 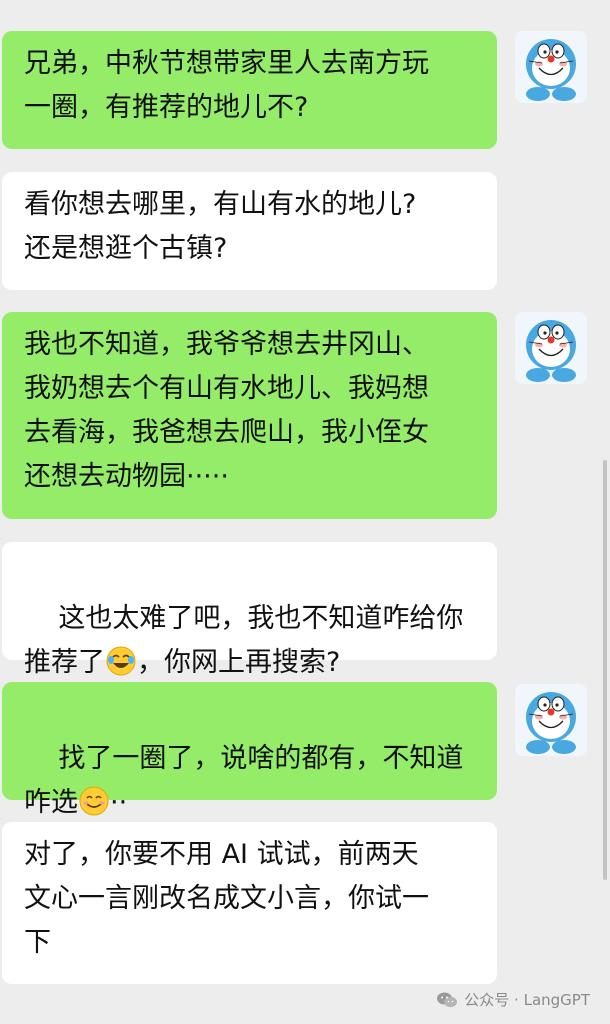 I want to click on message-bubble-incoming: 看你想去哪里，有山有水的地儿? 还是想逛个古镇?, so click(x=249, y=231).